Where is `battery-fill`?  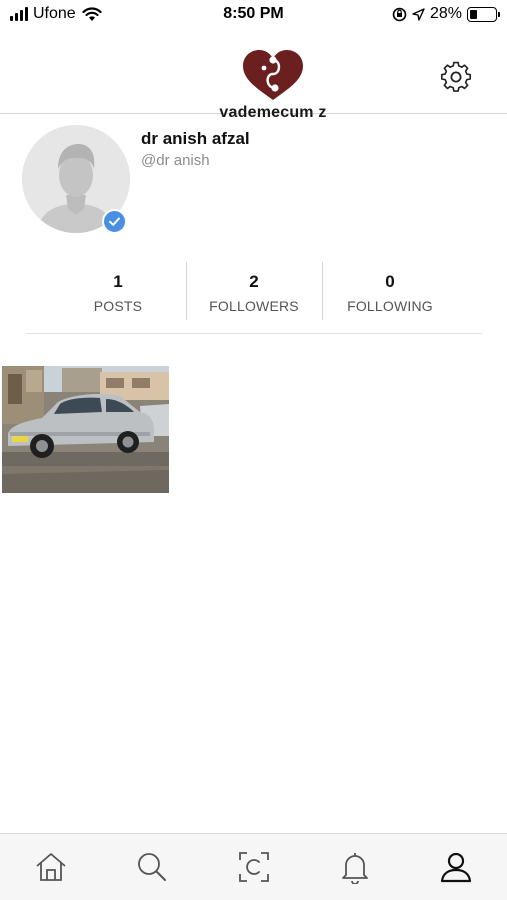 battery-fill is located at coordinates (473, 14).